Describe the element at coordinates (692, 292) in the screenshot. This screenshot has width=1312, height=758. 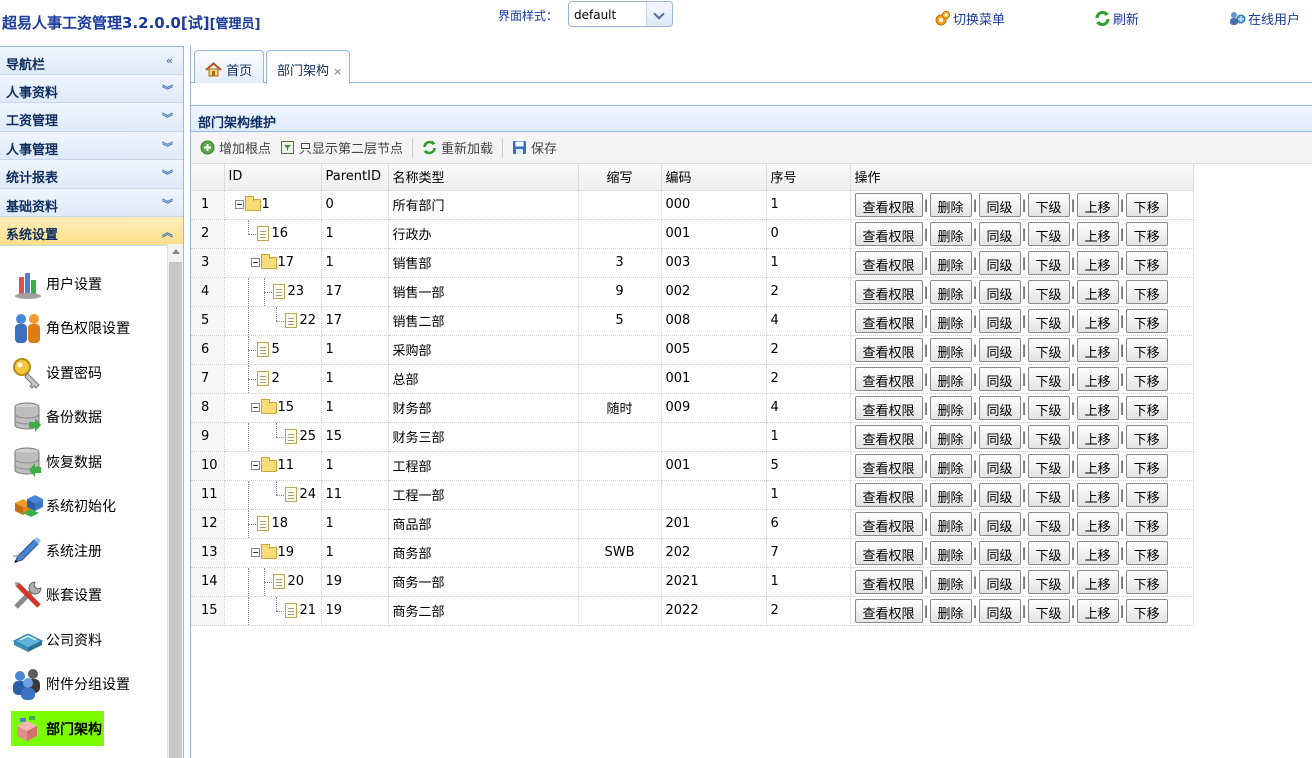
I see `table-row: 4 23 17 销售一部 9 002 2 查看权限 | 删除 | 同级 | 下级 | 上移 | 下移` at that location.